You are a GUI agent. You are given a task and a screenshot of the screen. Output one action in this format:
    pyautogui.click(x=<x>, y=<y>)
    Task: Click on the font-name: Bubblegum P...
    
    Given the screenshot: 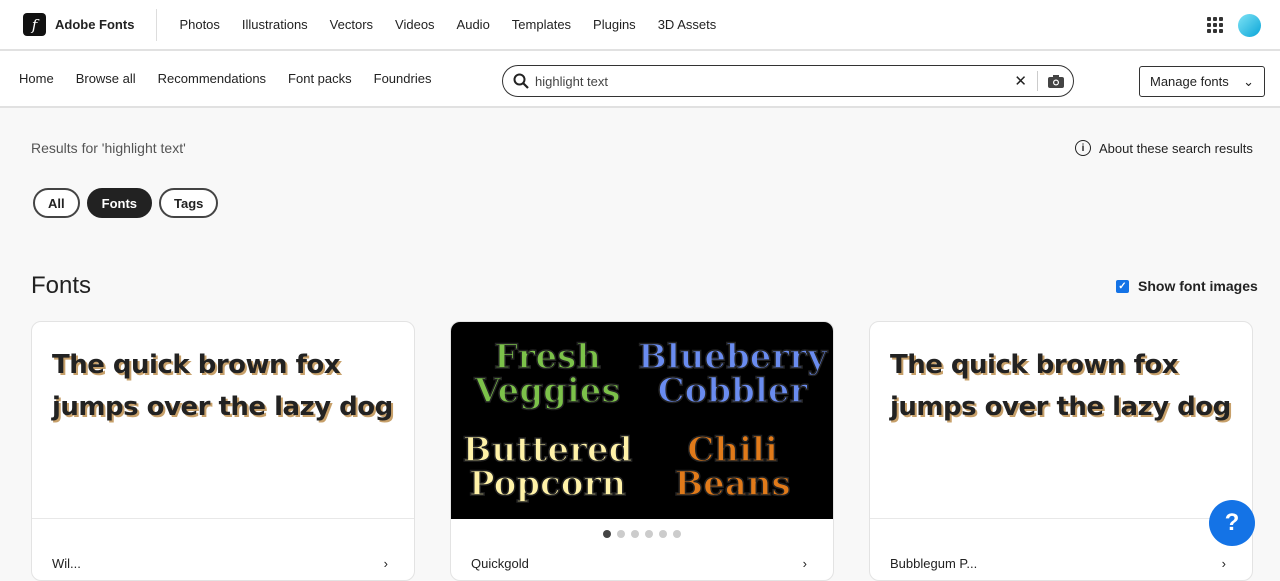 What is the action you would take?
    pyautogui.click(x=933, y=563)
    